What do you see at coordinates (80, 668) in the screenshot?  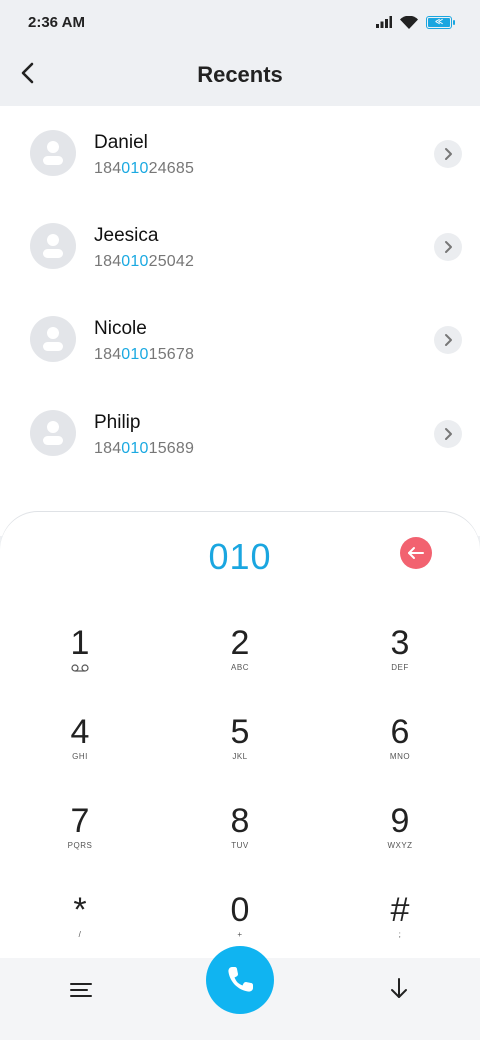 I see `voicemail-icon` at bounding box center [80, 668].